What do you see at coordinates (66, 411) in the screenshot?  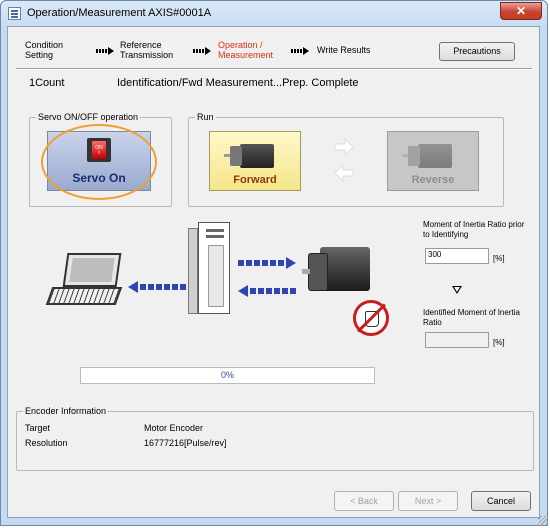 I see `encoder-group-label: Encoder Information` at bounding box center [66, 411].